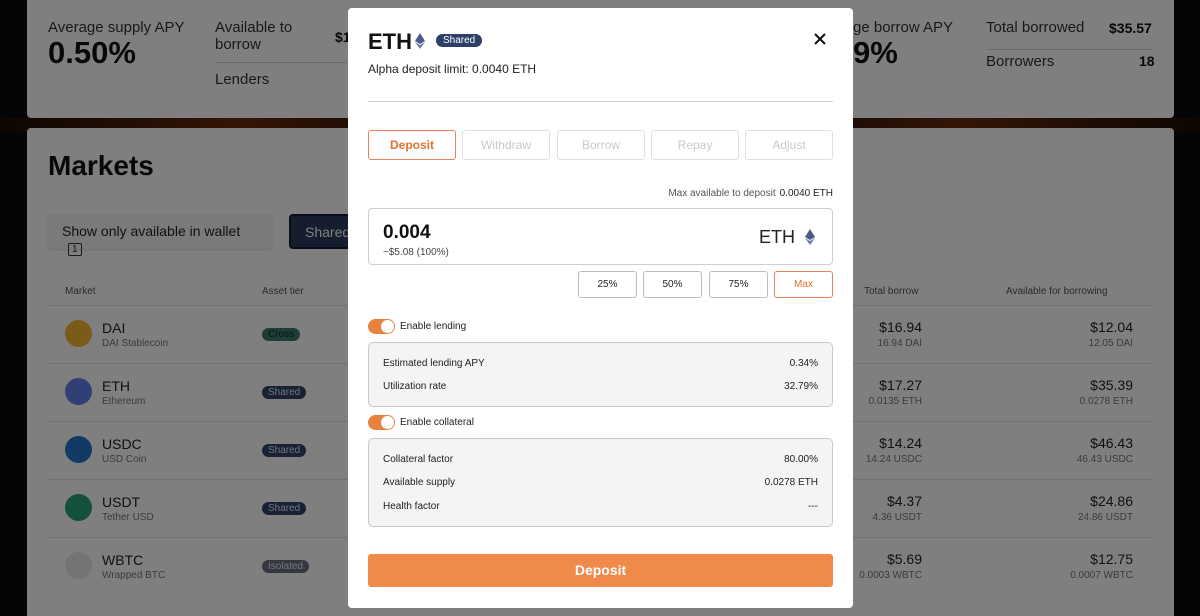 This screenshot has width=1200, height=616. Describe the element at coordinates (506, 145) in the screenshot. I see `tab-withdraw: Withdraw` at that location.